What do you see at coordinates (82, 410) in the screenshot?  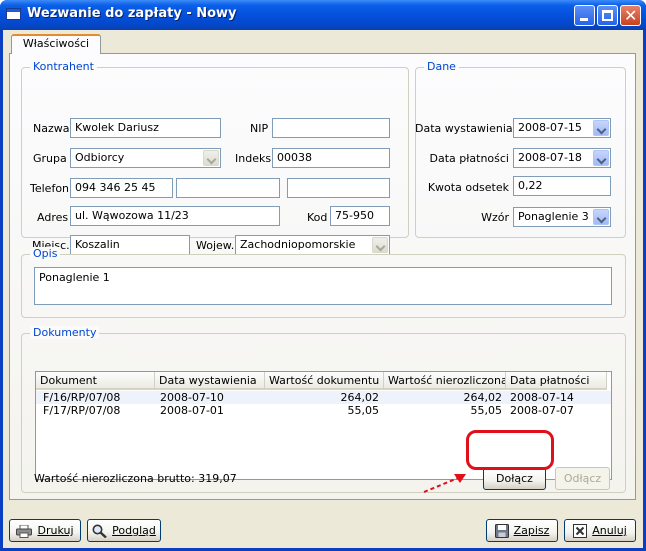 I see `cell-dokument: F/17/RP/07/08` at bounding box center [82, 410].